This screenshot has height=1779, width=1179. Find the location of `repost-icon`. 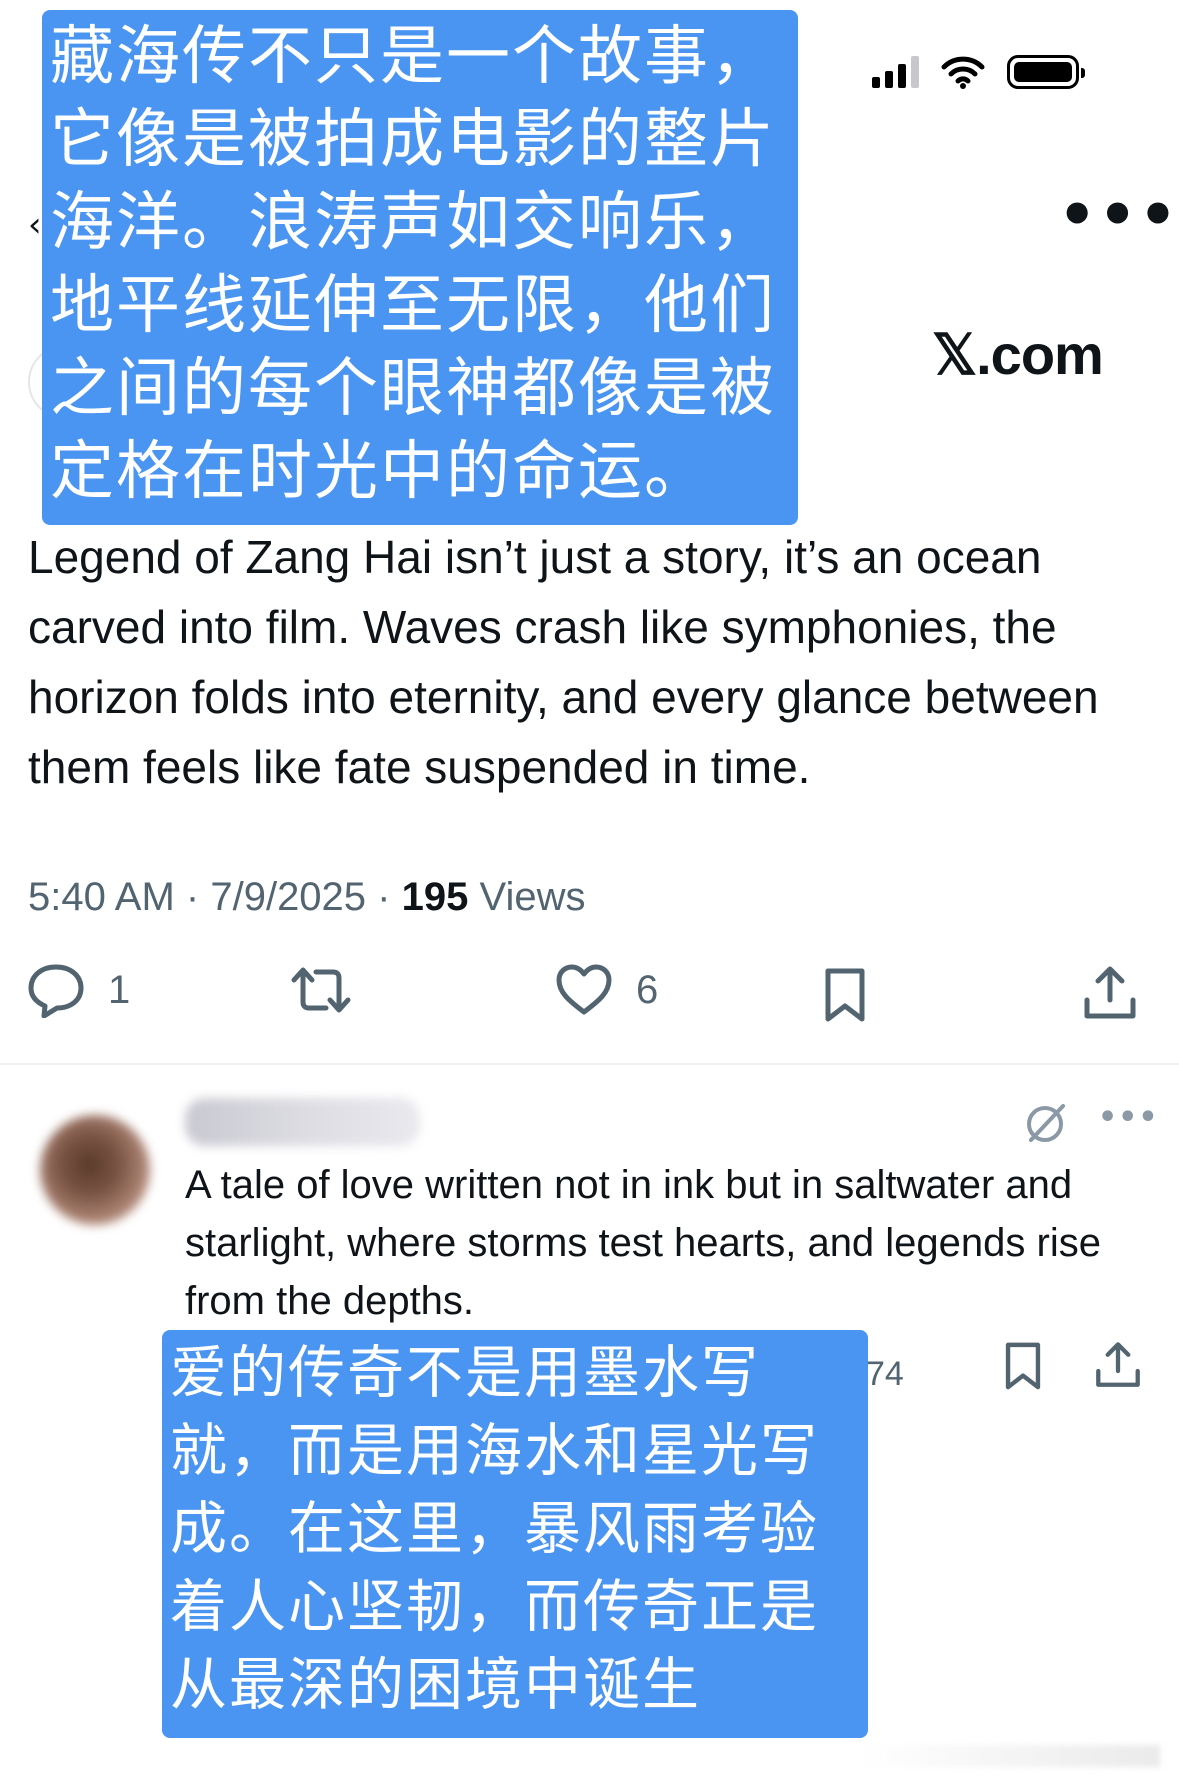

repost-icon is located at coordinates (321, 990).